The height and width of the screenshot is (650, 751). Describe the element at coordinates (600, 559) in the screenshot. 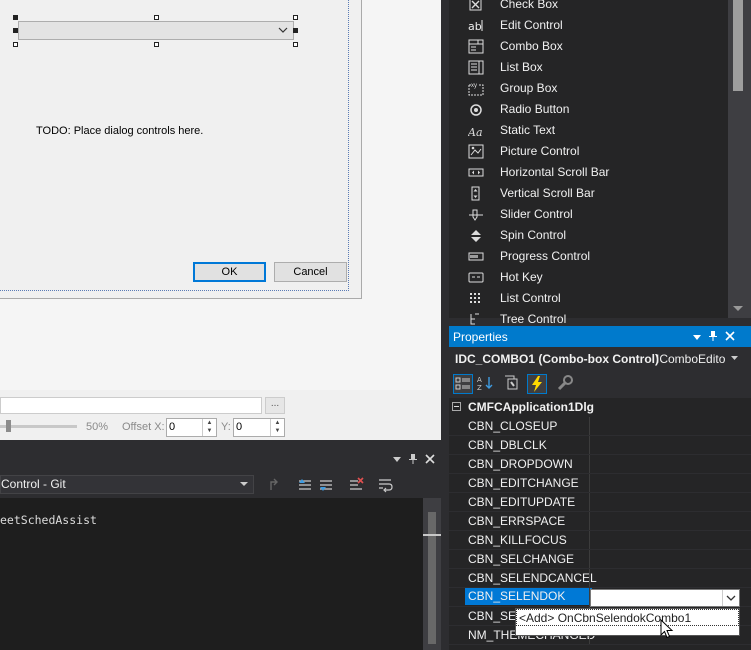

I see `property-row: CBN_SELCHANGE` at that location.